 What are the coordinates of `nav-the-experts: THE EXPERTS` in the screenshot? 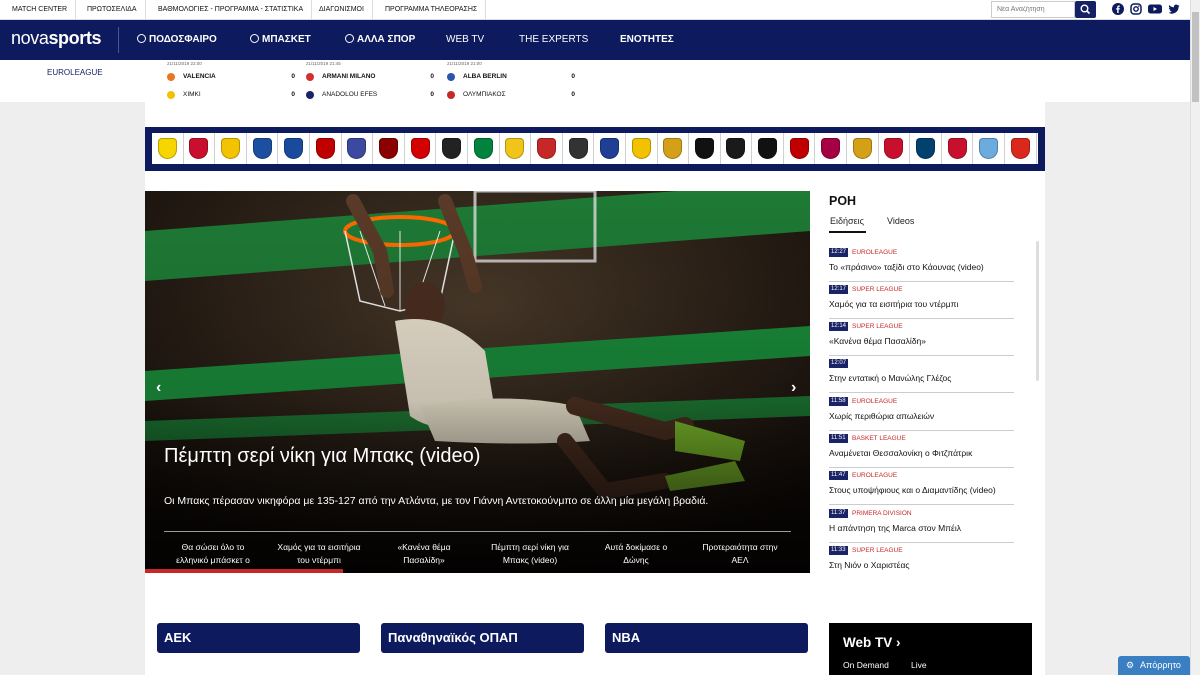 It's located at (553, 40).